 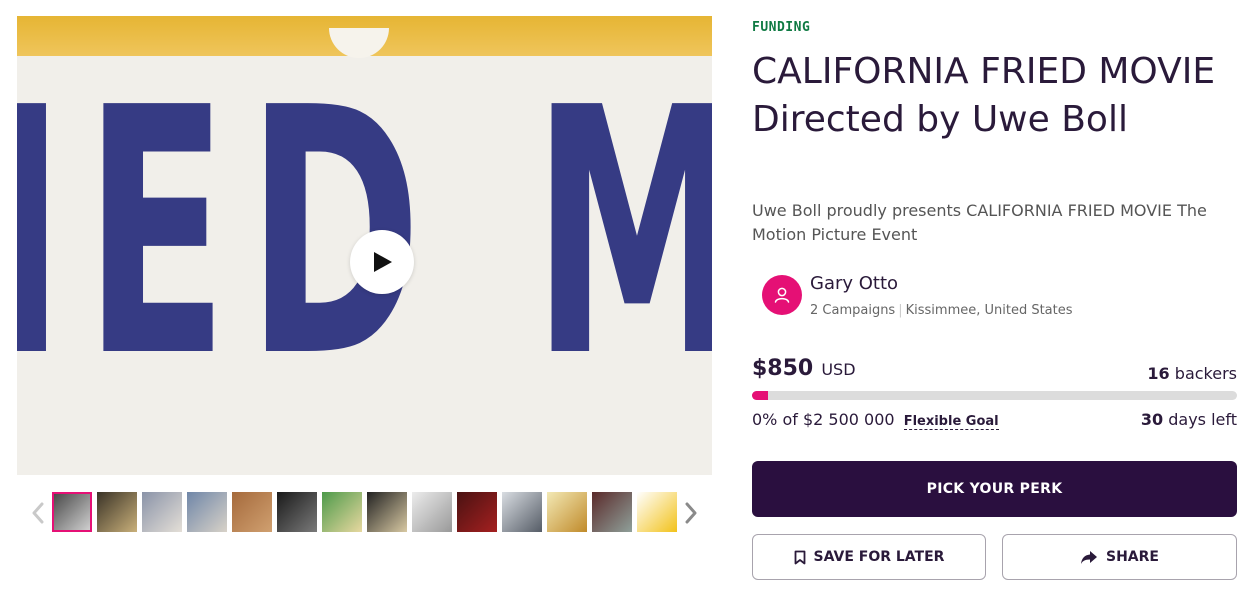 I want to click on owner-avatar, so click(x=782, y=295).